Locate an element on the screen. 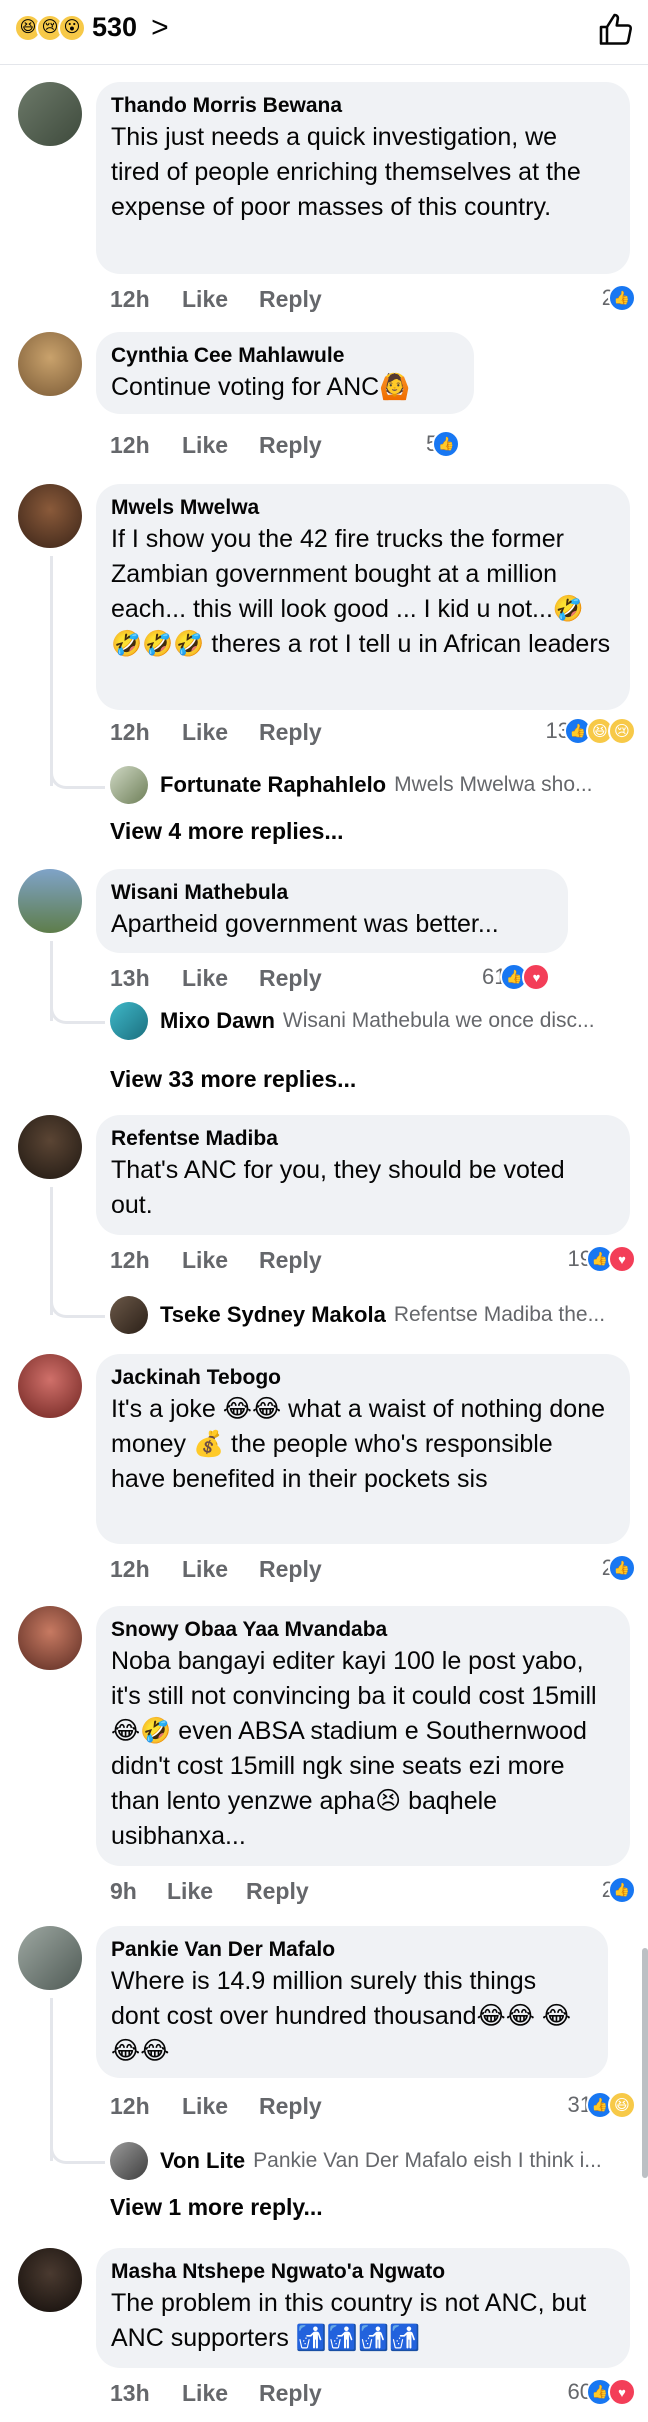 This screenshot has height=2422, width=648. reaction-summary: 😆 😢 😮 530 > is located at coordinates (91, 27).